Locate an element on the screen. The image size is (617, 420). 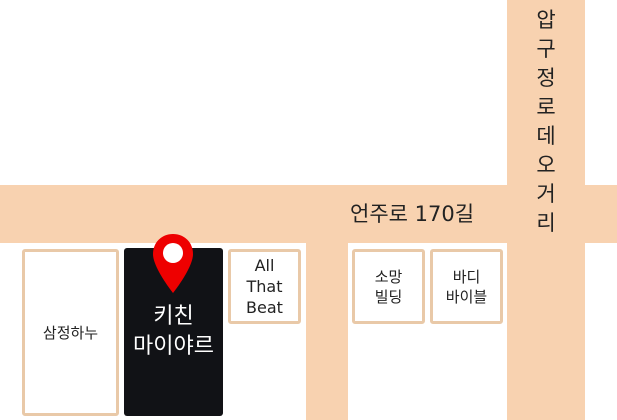
road-side-alley is located at coordinates (327, 331).